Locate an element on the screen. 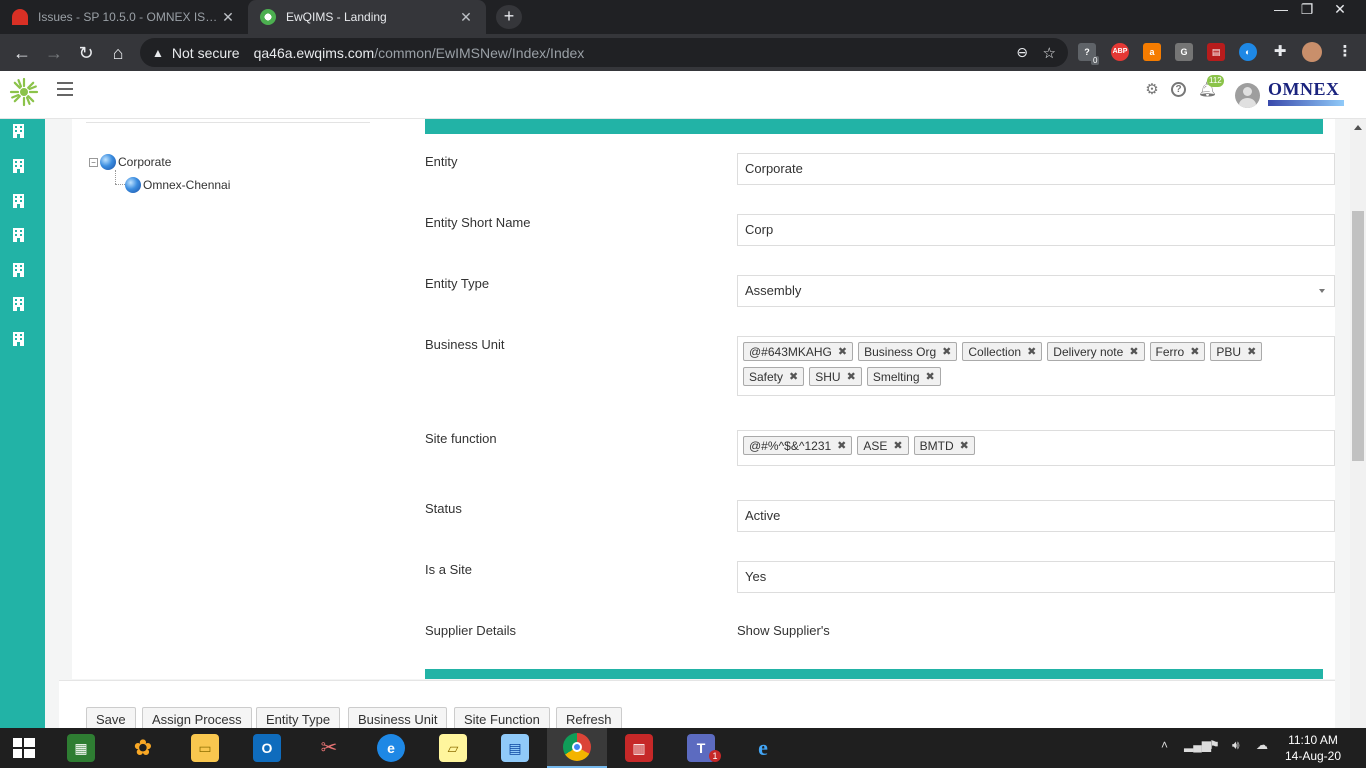 This screenshot has width=1366, height=771. system-clock: 11:10 AM 14-Aug-20 is located at coordinates (1313, 748).